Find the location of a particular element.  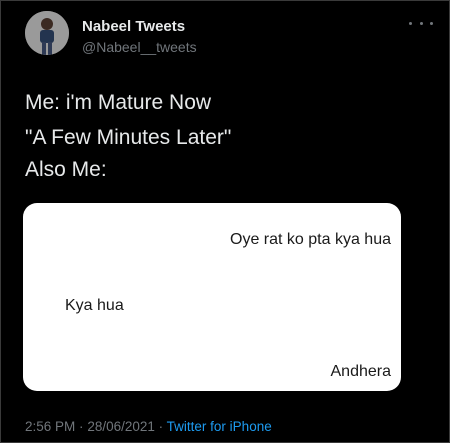

avatar is located at coordinates (47, 33).